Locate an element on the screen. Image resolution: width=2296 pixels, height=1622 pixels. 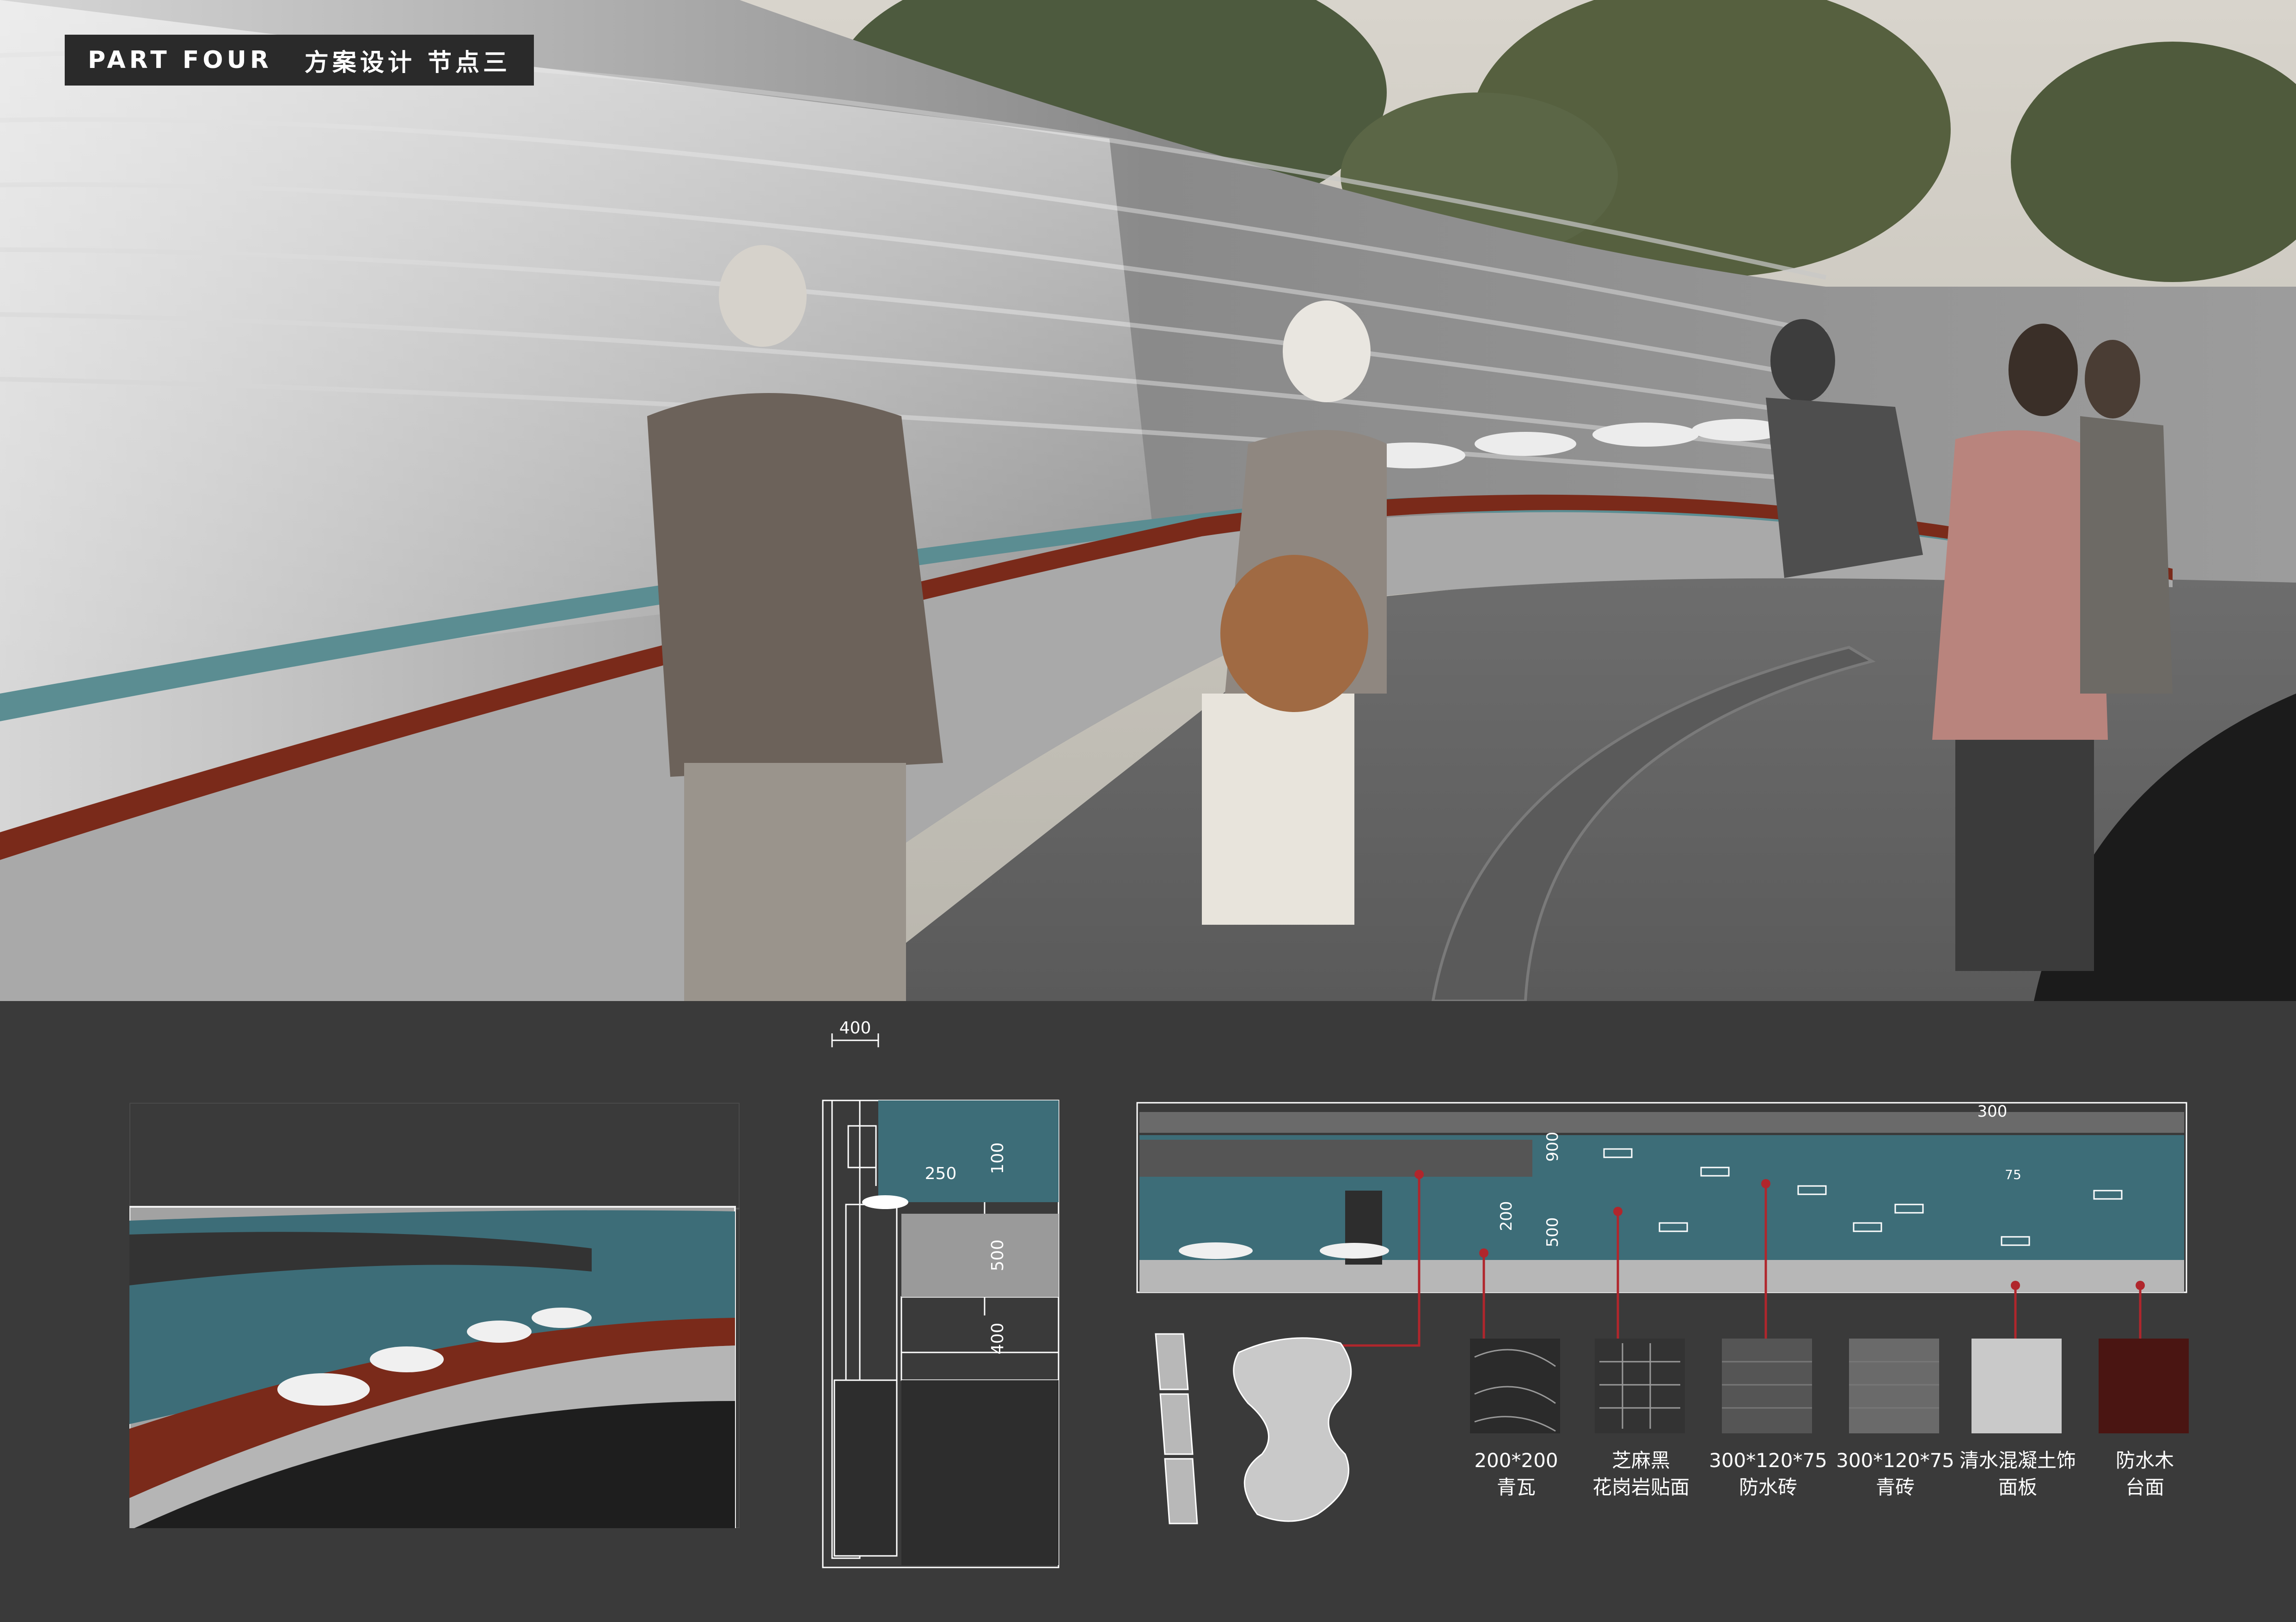
material-caption-3: 300*120*75 防水砖 is located at coordinates (1768, 1474).